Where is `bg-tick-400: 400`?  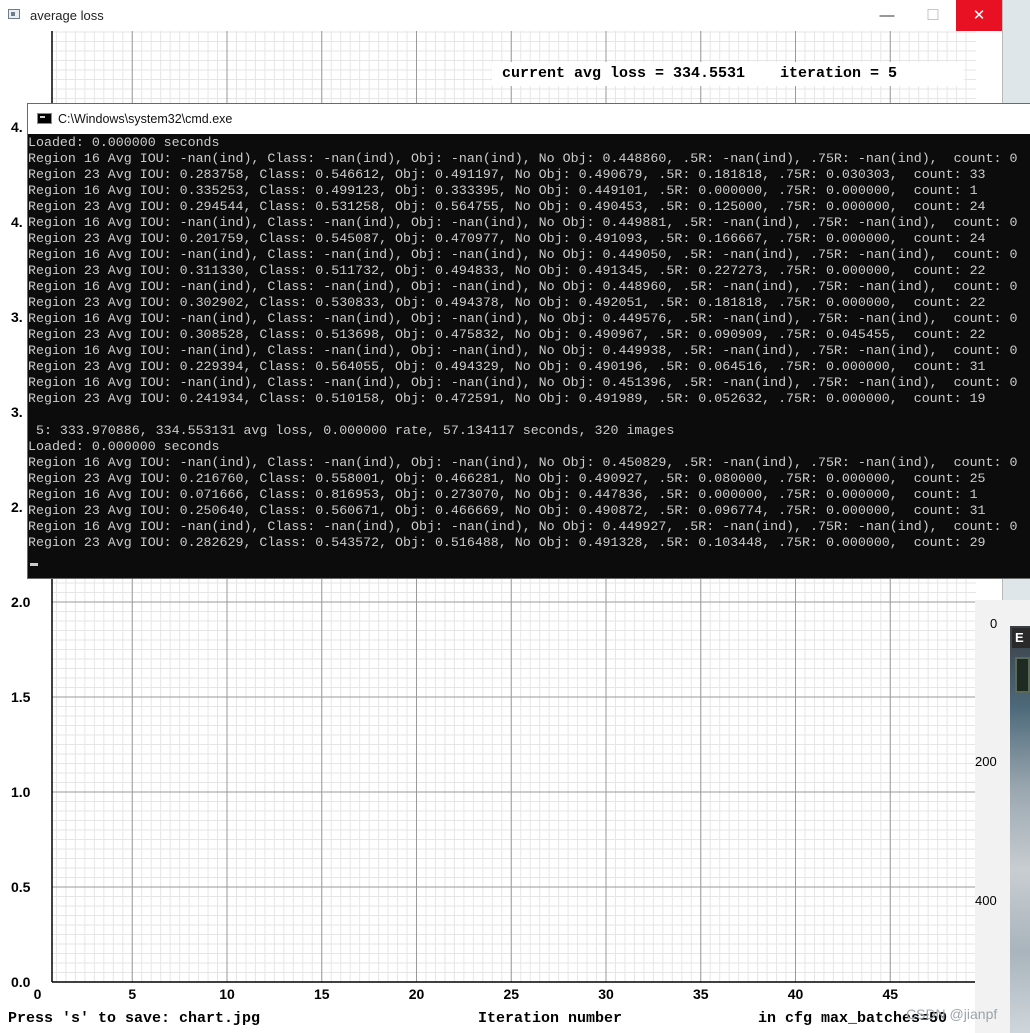 bg-tick-400: 400 is located at coordinates (986, 900).